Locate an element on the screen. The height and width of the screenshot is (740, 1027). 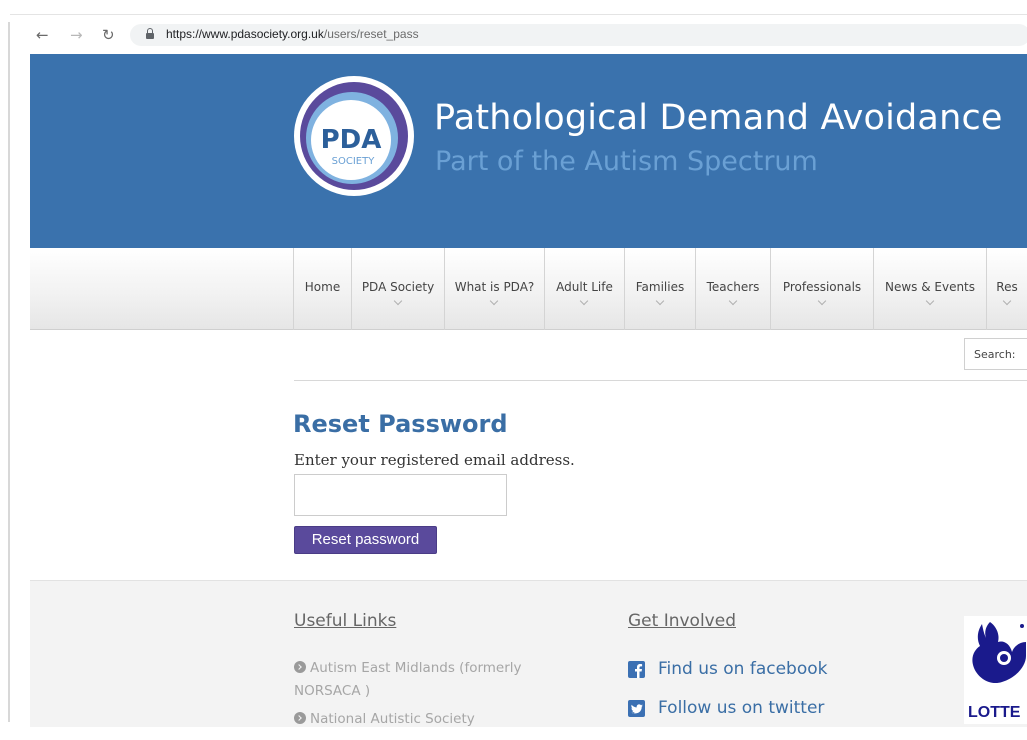
useful-link-label: National Autistic Society is located at coordinates (392, 719).